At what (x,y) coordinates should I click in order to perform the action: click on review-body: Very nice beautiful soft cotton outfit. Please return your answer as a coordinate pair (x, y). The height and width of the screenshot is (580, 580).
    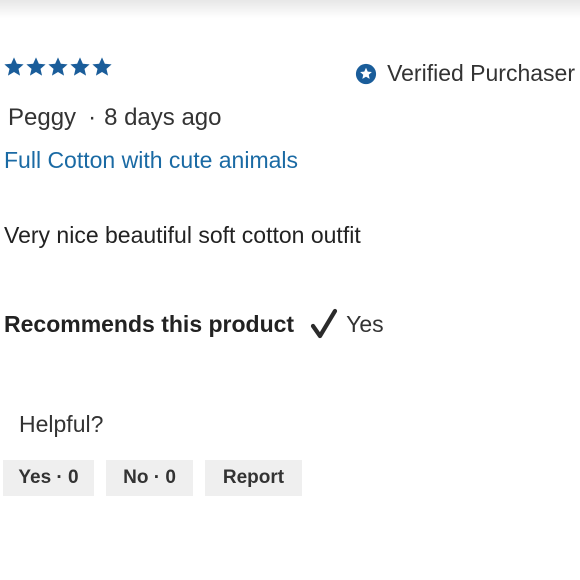
    Looking at the image, I should click on (182, 235).